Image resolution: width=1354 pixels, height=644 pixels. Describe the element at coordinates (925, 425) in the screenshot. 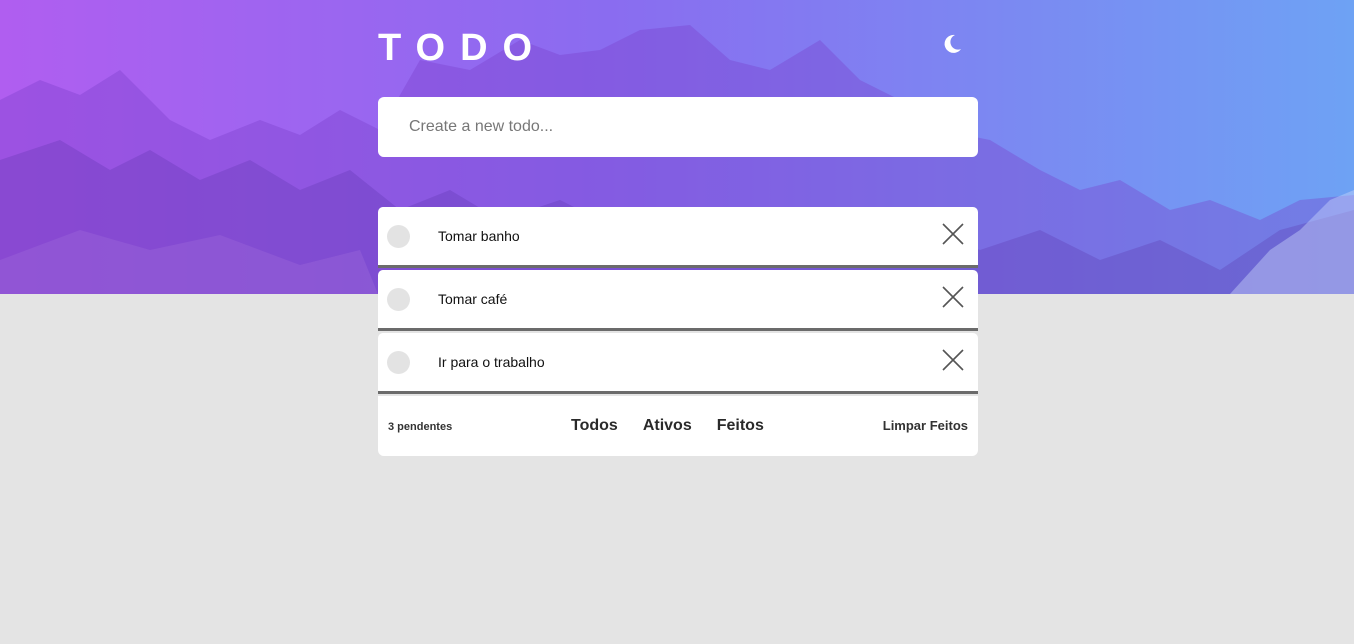

I see `clear-completed-button: Limpar Feitos` at that location.